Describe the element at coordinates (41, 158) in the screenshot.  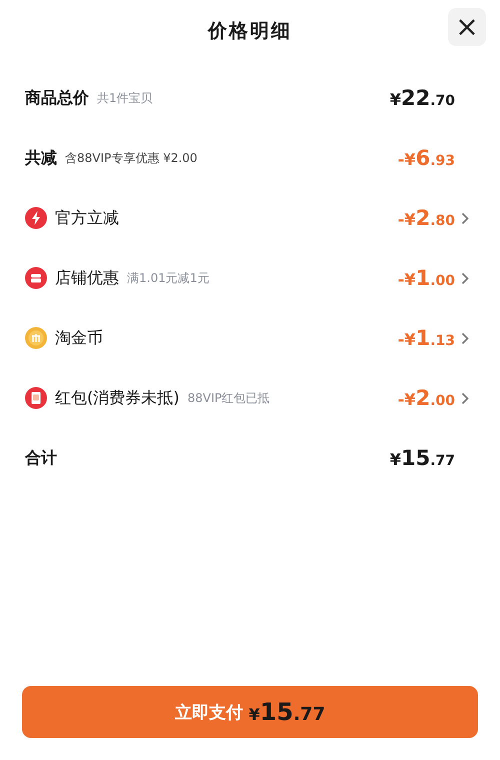
I see `row-label: 共减` at that location.